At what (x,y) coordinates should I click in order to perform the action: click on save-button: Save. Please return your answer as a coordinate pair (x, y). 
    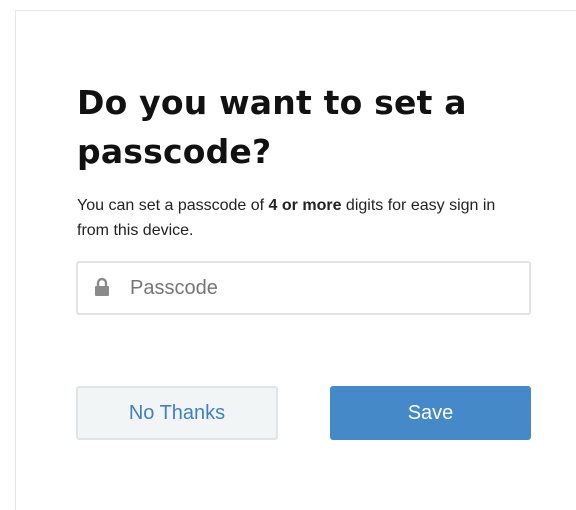
    Looking at the image, I should click on (430, 413).